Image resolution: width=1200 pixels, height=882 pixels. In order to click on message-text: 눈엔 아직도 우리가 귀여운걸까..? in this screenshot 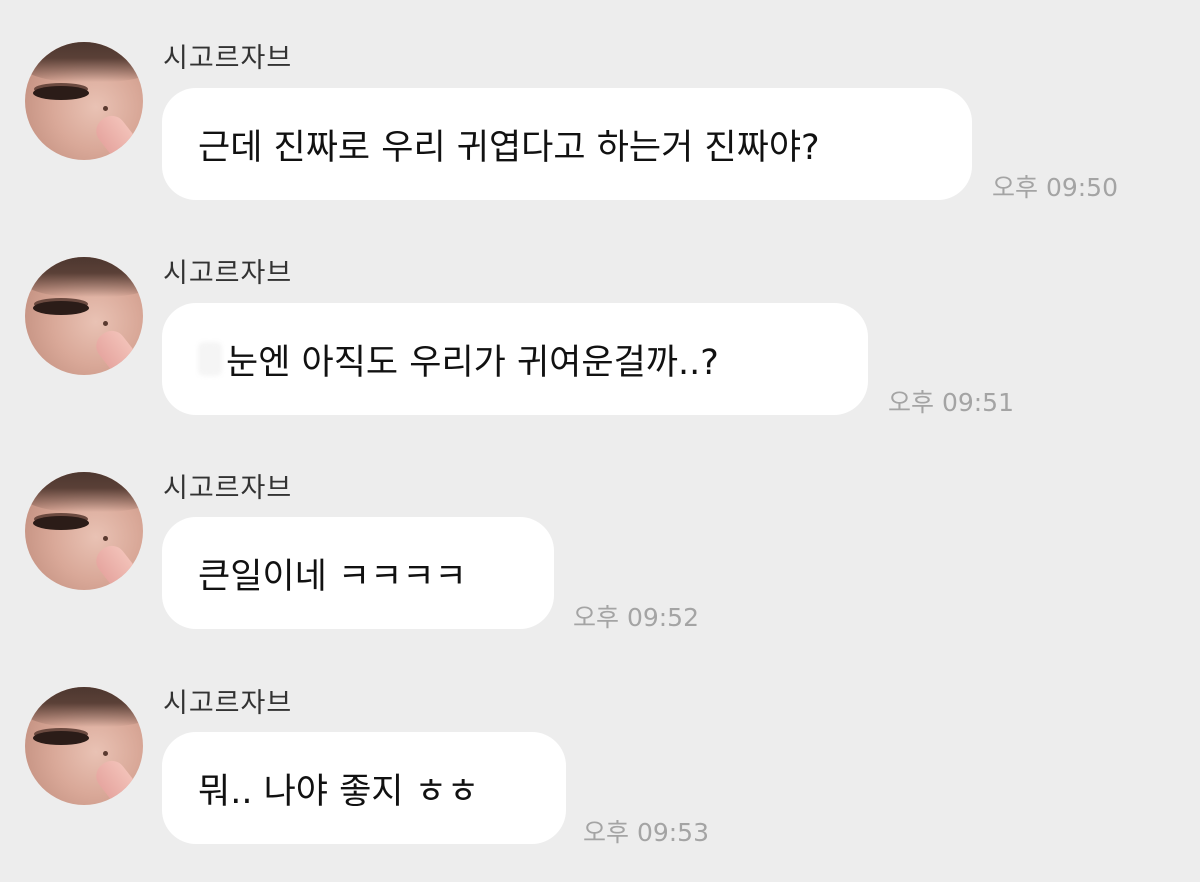, I will do `click(472, 362)`.